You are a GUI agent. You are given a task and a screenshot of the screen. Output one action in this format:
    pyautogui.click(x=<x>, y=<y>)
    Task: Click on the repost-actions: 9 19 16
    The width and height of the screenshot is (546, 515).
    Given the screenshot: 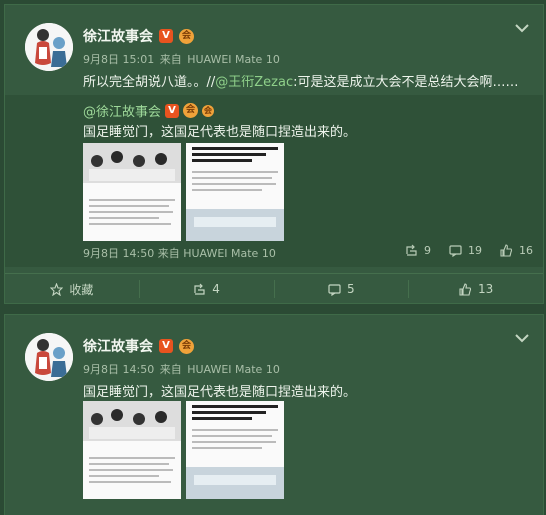 What is the action you would take?
    pyautogui.click(x=469, y=250)
    